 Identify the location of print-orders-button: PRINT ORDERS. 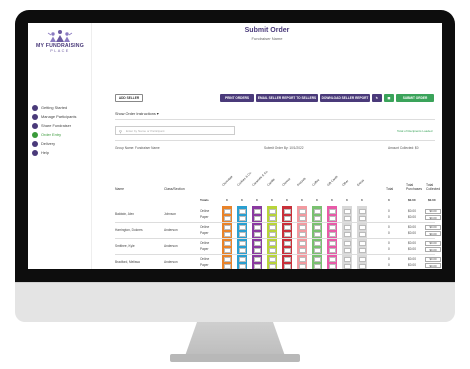
(237, 98).